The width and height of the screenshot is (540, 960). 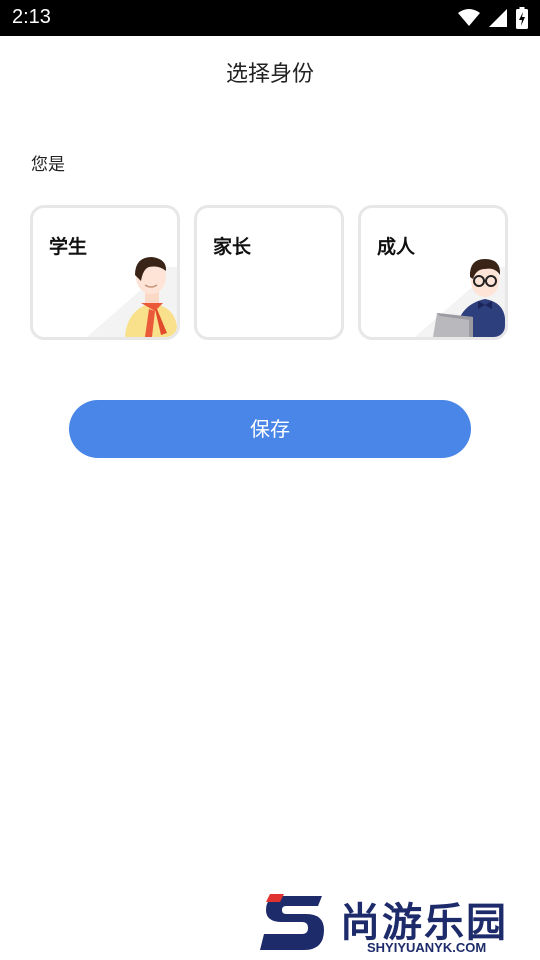 I want to click on wifi-icon, so click(x=469, y=20).